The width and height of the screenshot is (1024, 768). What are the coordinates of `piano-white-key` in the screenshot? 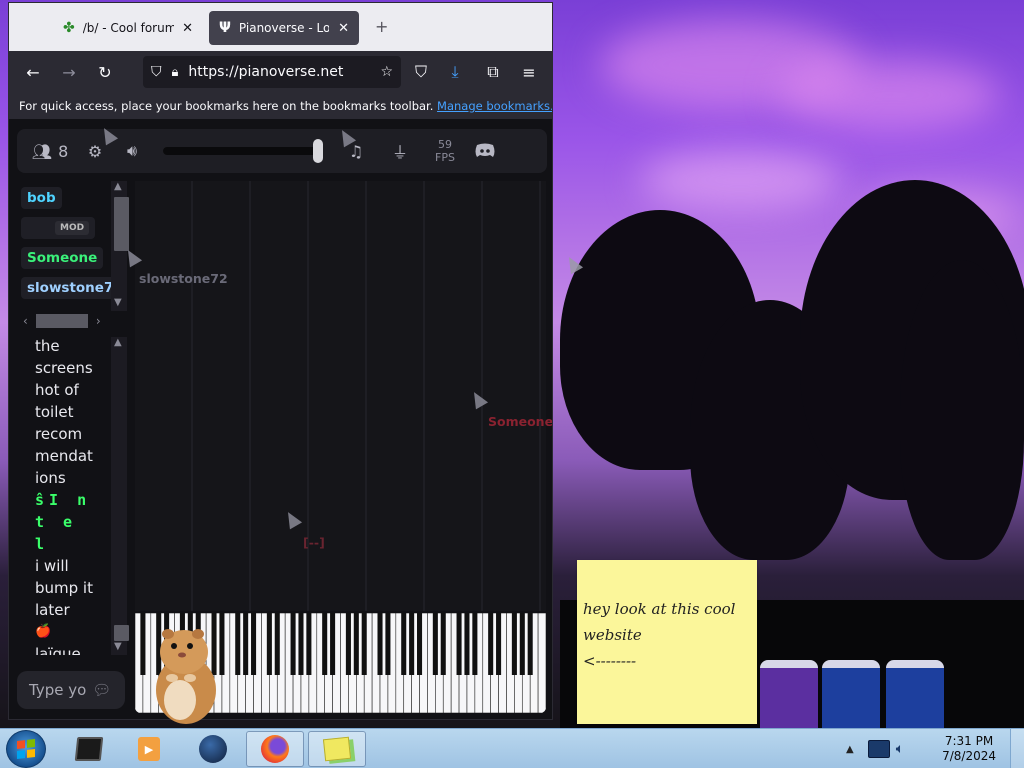 It's located at (541, 663).